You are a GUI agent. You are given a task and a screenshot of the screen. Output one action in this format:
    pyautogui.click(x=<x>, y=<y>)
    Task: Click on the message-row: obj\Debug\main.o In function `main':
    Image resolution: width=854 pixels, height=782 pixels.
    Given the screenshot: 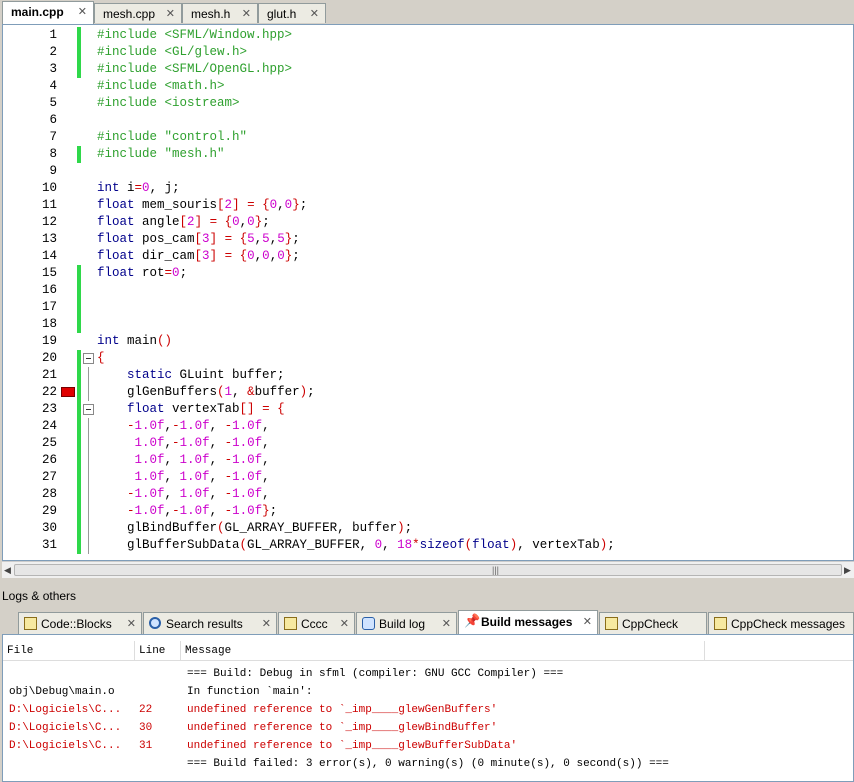 What is the action you would take?
    pyautogui.click(x=428, y=692)
    